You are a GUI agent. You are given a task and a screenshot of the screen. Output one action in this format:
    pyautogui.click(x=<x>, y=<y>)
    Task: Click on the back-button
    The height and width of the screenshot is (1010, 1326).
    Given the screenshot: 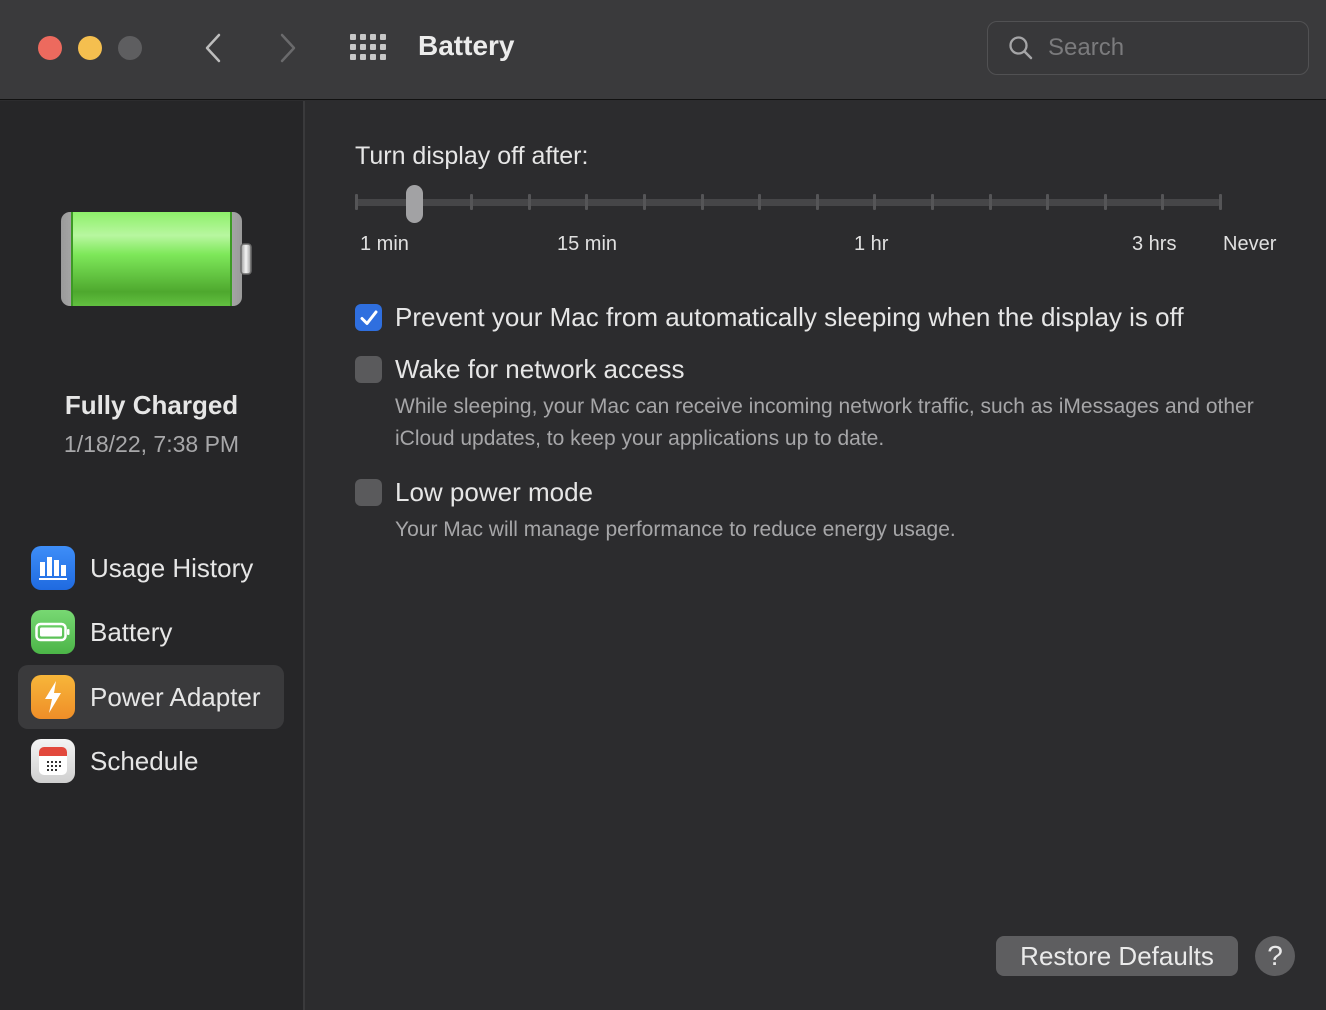 What is the action you would take?
    pyautogui.click(x=213, y=48)
    